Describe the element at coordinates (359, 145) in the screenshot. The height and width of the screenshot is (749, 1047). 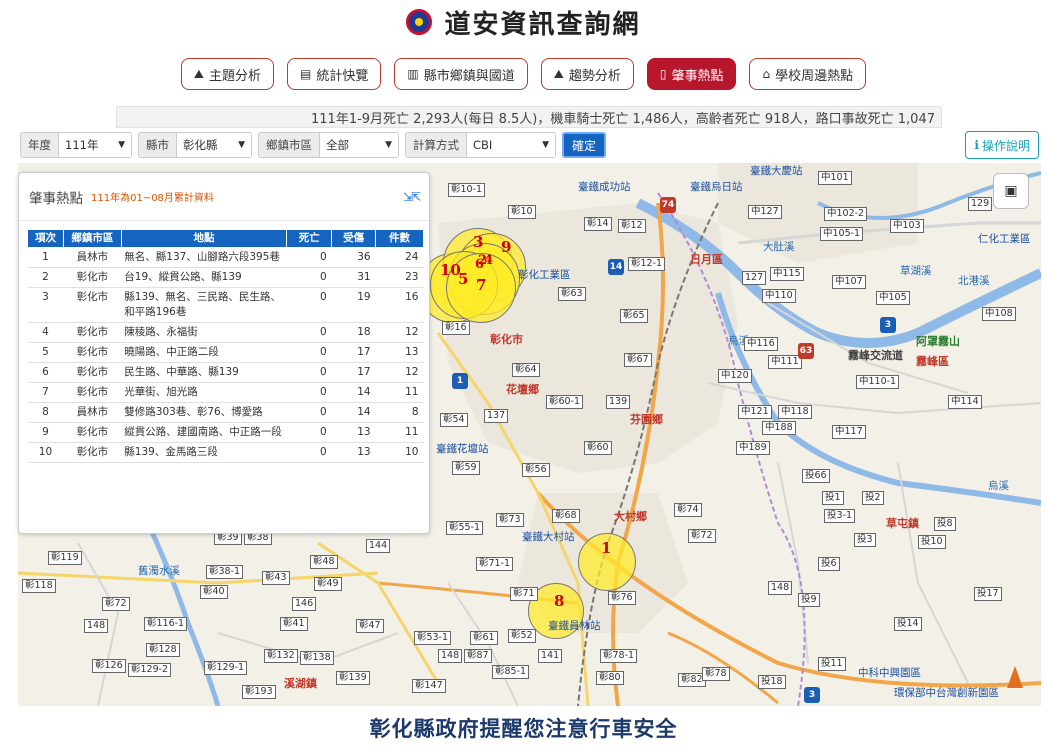
I see `town-select: 全部 ▼` at that location.